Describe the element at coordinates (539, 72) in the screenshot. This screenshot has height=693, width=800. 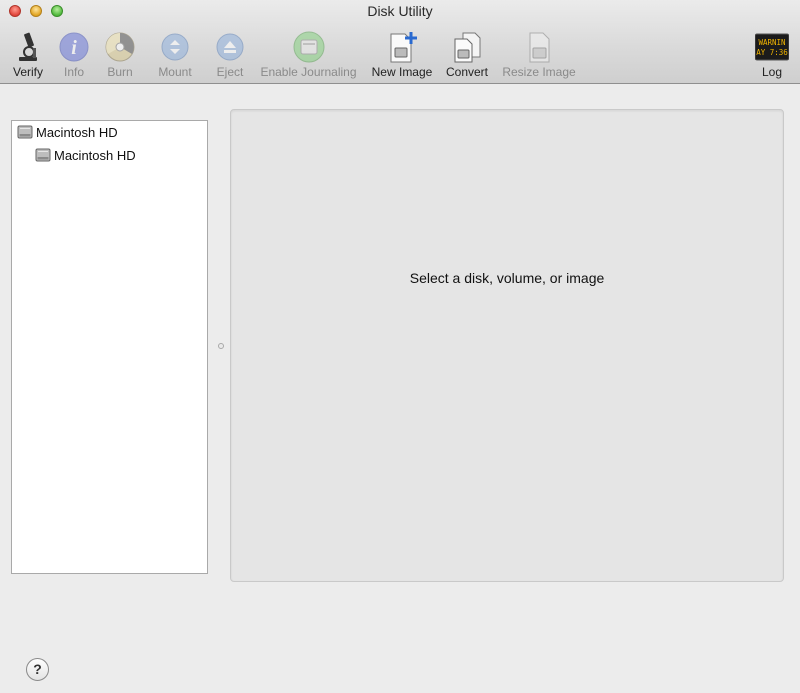
I see `resize-image-label: Resize Image` at that location.